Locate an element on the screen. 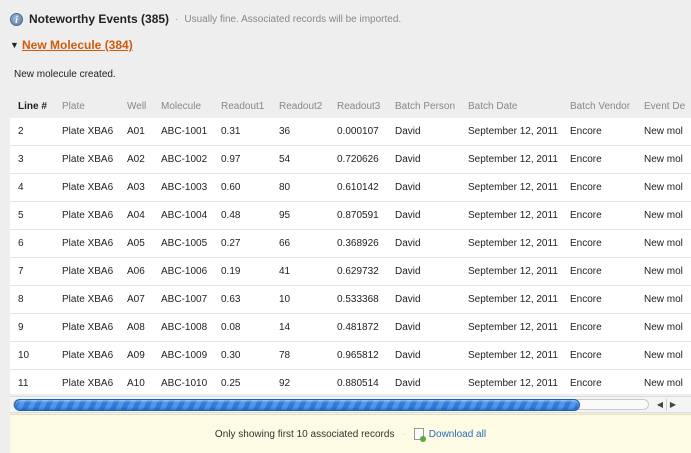 The image size is (691, 453). arrow-left-icon: ◀ is located at coordinates (660, 405).